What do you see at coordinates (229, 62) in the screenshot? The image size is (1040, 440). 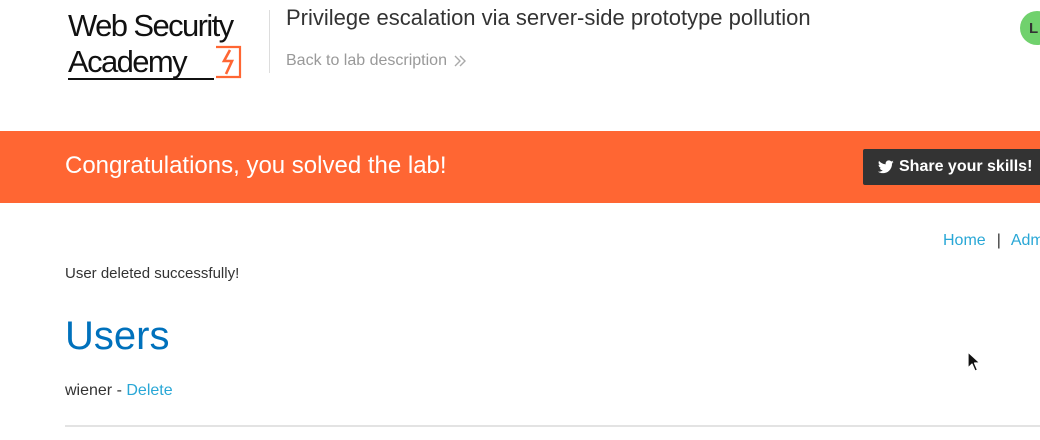 I see `logo-bolt-icon` at bounding box center [229, 62].